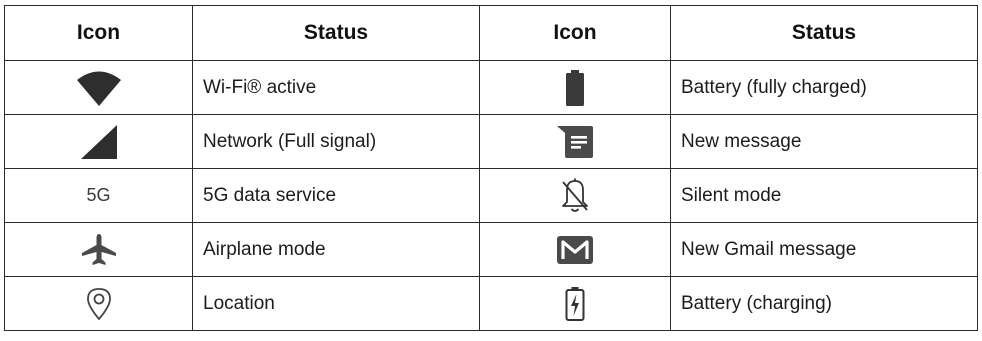 Image resolution: width=982 pixels, height=341 pixels. I want to click on location-pin-icon, so click(99, 304).